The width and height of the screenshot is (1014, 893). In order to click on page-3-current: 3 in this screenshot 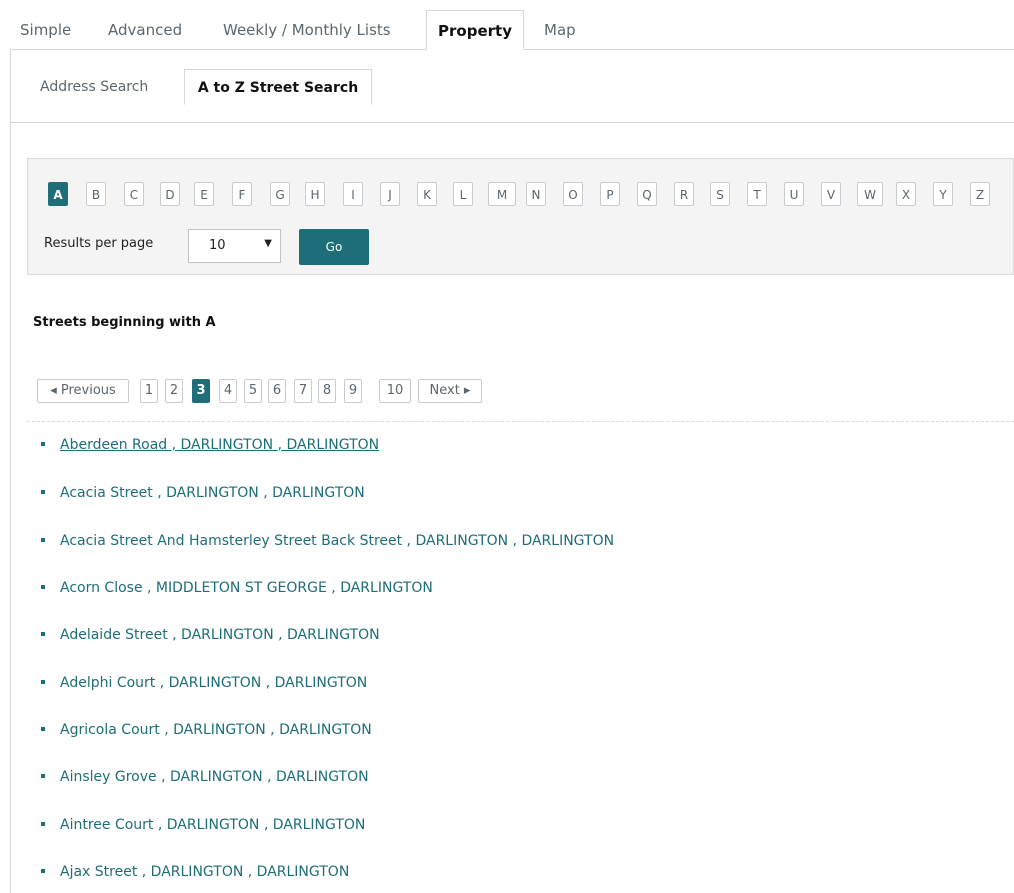, I will do `click(201, 391)`.